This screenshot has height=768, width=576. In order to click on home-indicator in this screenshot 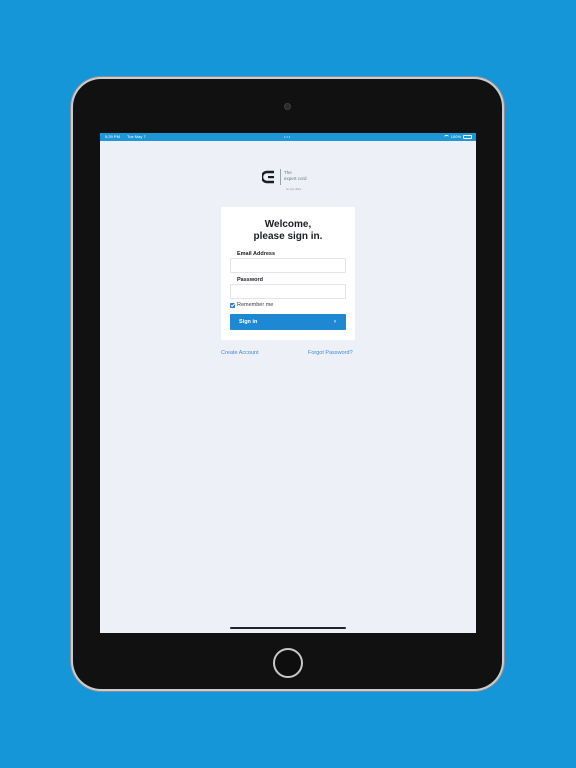, I will do `click(288, 628)`.